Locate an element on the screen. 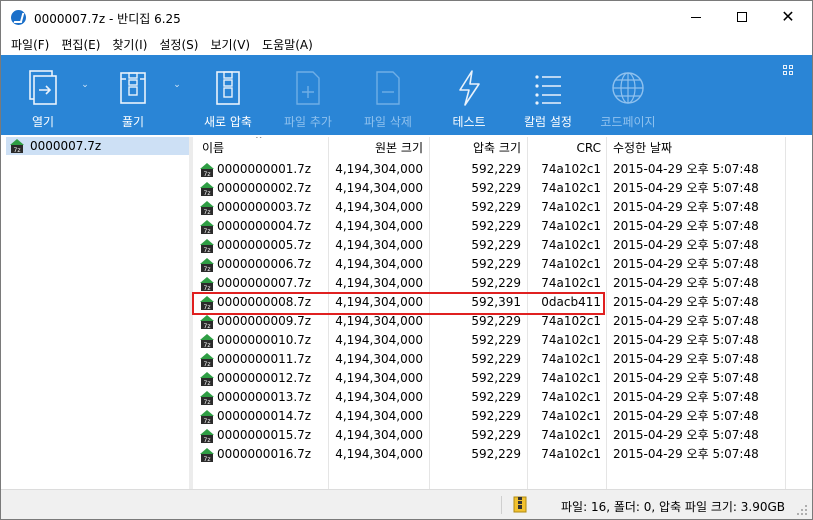 The image size is (813, 520). extract-button: 풀기 is located at coordinates (133, 95).